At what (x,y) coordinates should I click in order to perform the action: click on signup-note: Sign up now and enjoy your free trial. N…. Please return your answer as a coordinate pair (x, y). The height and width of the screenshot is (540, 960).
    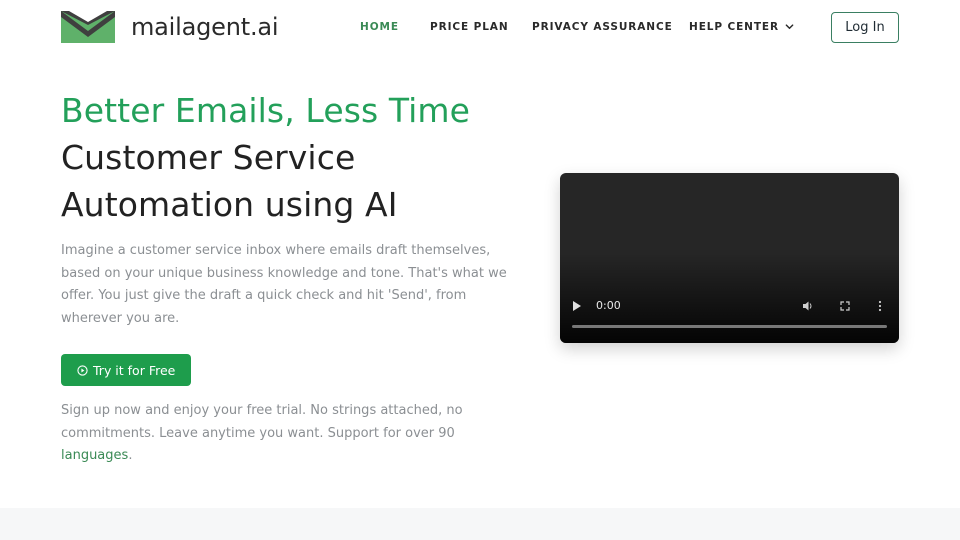
    Looking at the image, I should click on (286, 434).